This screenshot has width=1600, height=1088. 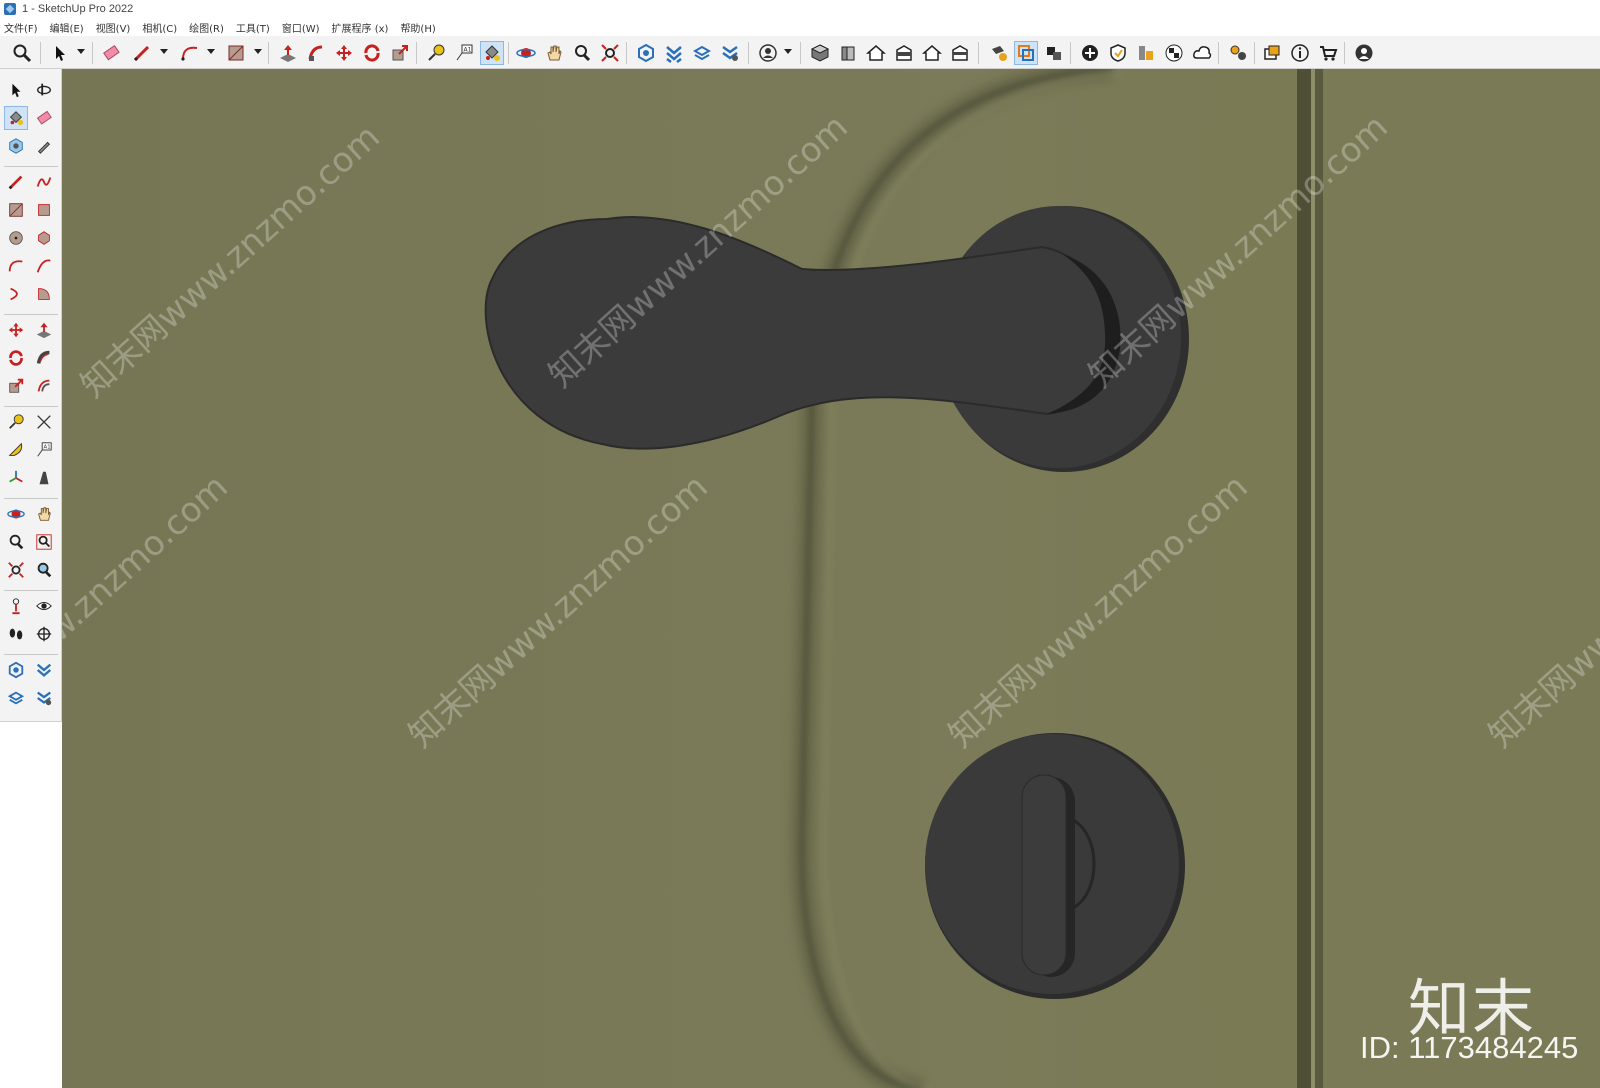 I want to click on tape-measure-tool-icon, so click(x=16, y=422).